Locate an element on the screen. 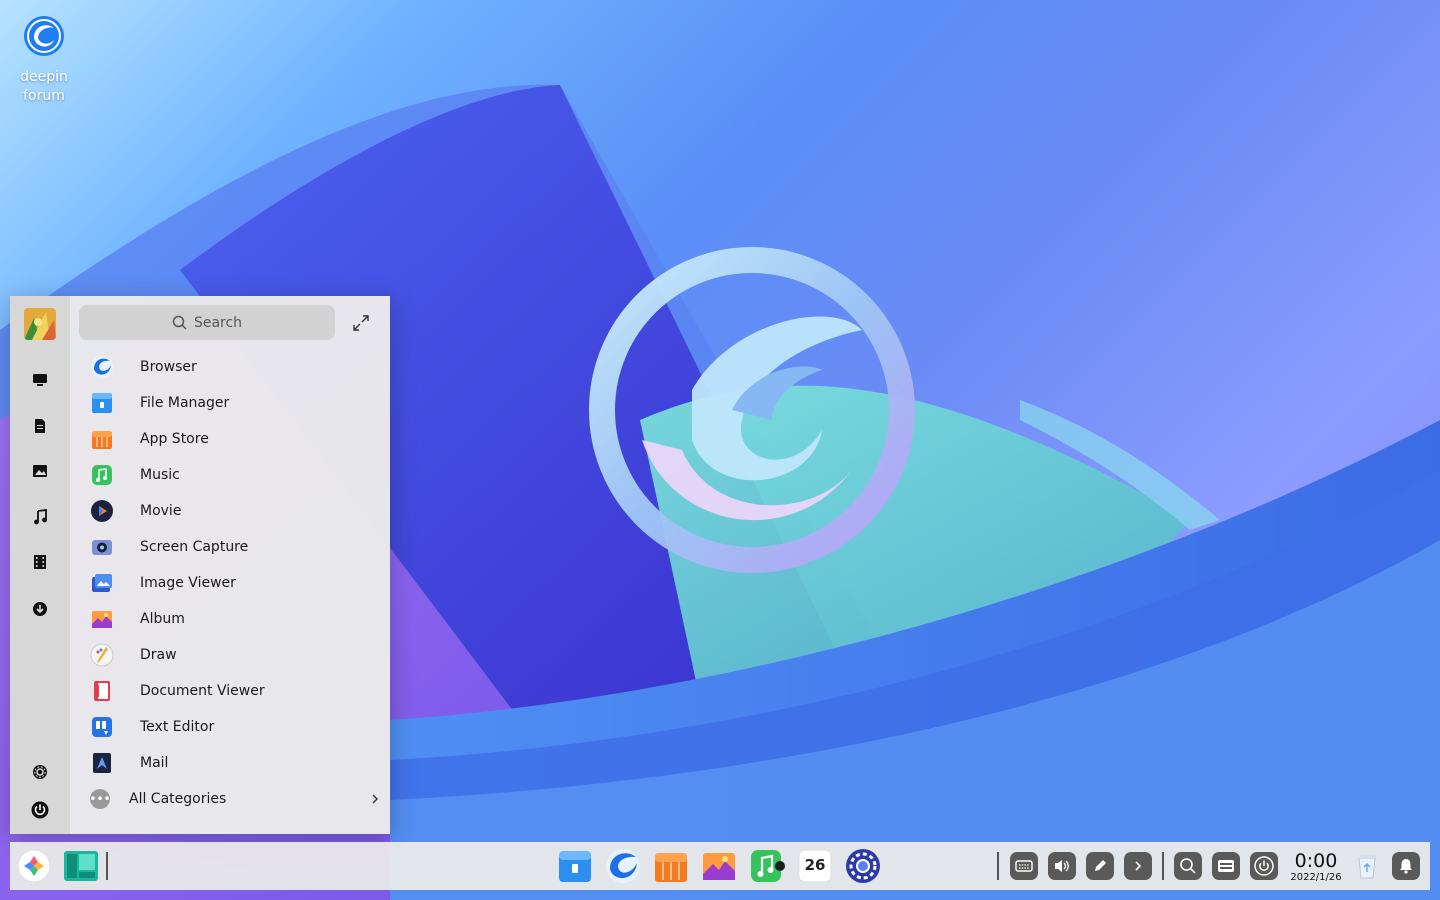 Image resolution: width=1440 pixels, height=900 pixels. dock-launcher is located at coordinates (34, 866).